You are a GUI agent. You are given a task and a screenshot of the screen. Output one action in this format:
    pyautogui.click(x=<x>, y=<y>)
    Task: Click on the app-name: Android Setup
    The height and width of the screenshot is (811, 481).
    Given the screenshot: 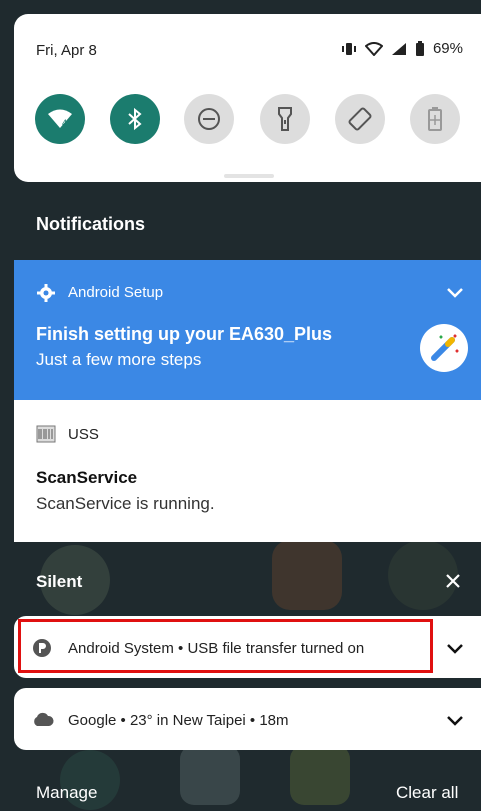 What is the action you would take?
    pyautogui.click(x=116, y=292)
    